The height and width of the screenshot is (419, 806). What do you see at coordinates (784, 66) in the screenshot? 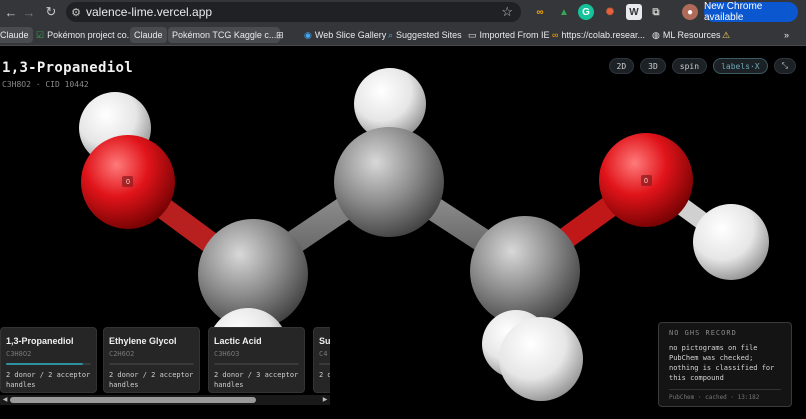
I see `expand-icon: ⤡` at bounding box center [784, 66].